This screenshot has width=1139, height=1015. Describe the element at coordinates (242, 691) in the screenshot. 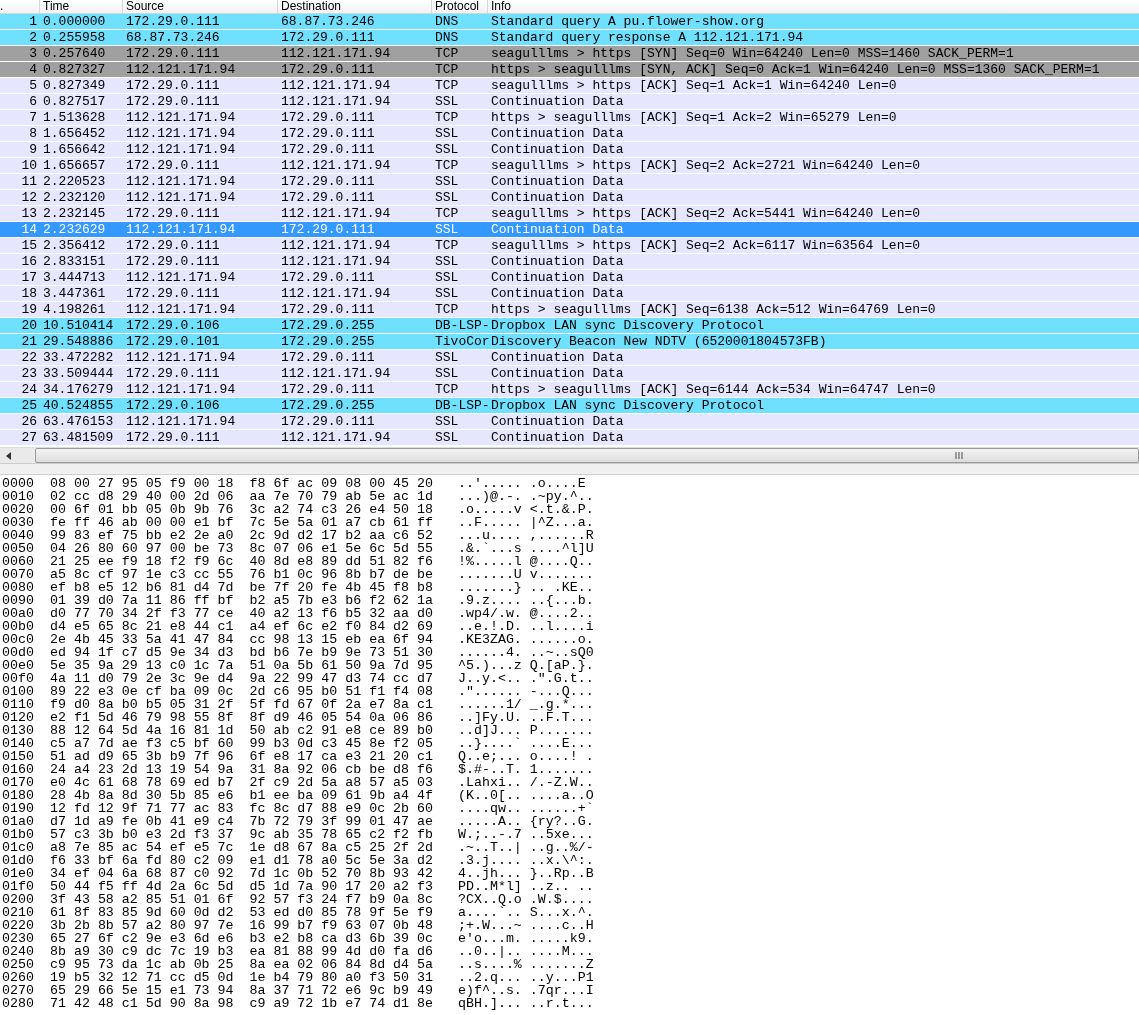

I see `hex-bytes: 89 22 e3 0e cf ba 09 0c 2d c6 95 b0 51 f1 f4 08` at that location.